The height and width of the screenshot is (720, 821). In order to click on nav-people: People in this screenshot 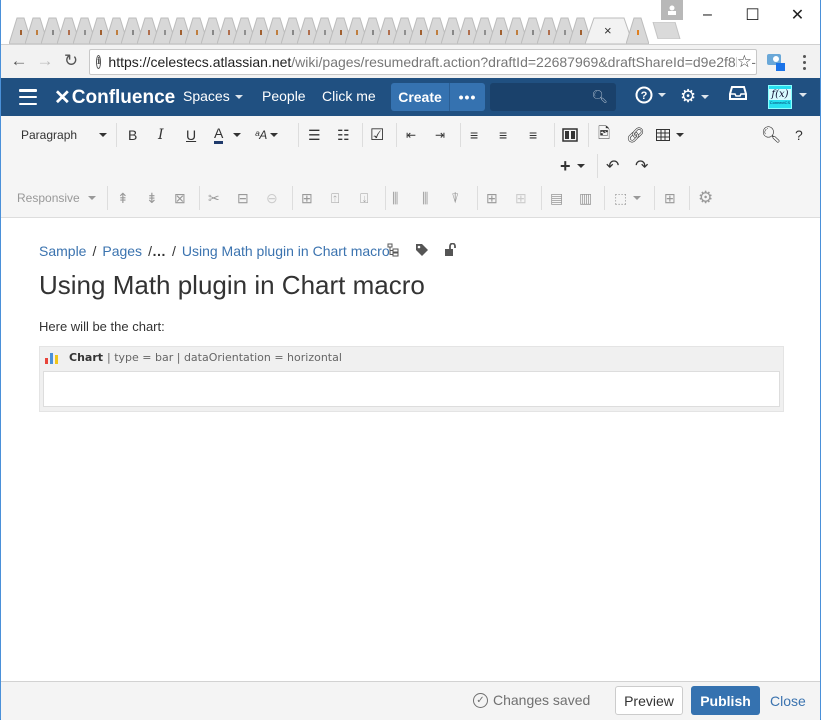, I will do `click(284, 96)`.